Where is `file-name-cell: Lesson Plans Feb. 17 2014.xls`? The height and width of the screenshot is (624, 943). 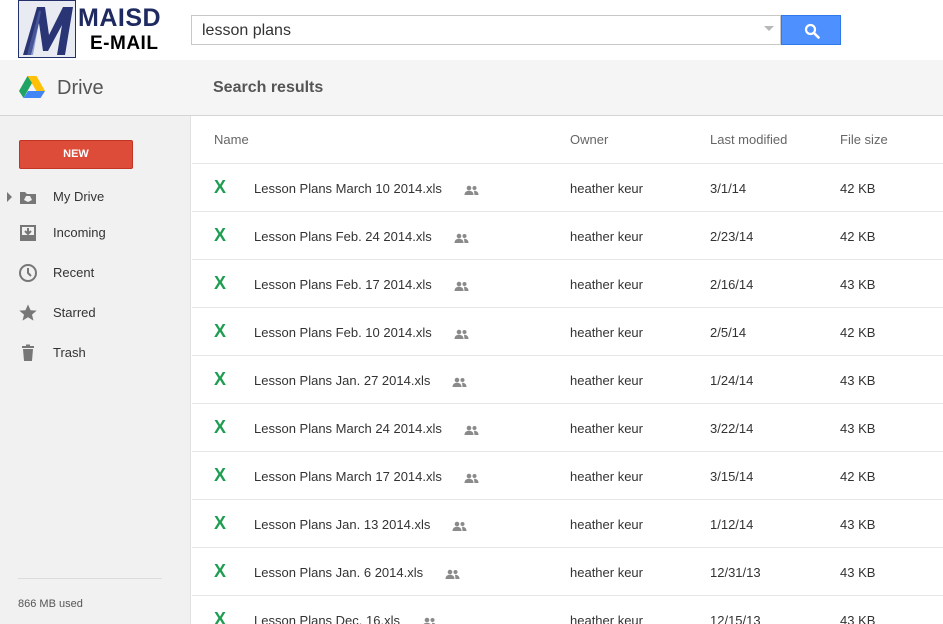 file-name-cell: Lesson Plans Feb. 17 2014.xls is located at coordinates (361, 284).